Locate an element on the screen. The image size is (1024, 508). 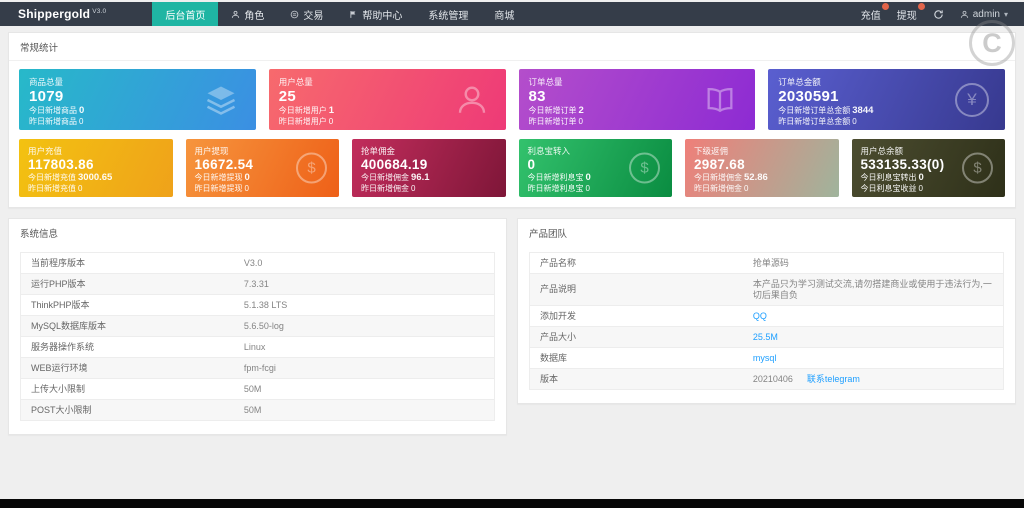
person-icon is located at coordinates (235, 14).